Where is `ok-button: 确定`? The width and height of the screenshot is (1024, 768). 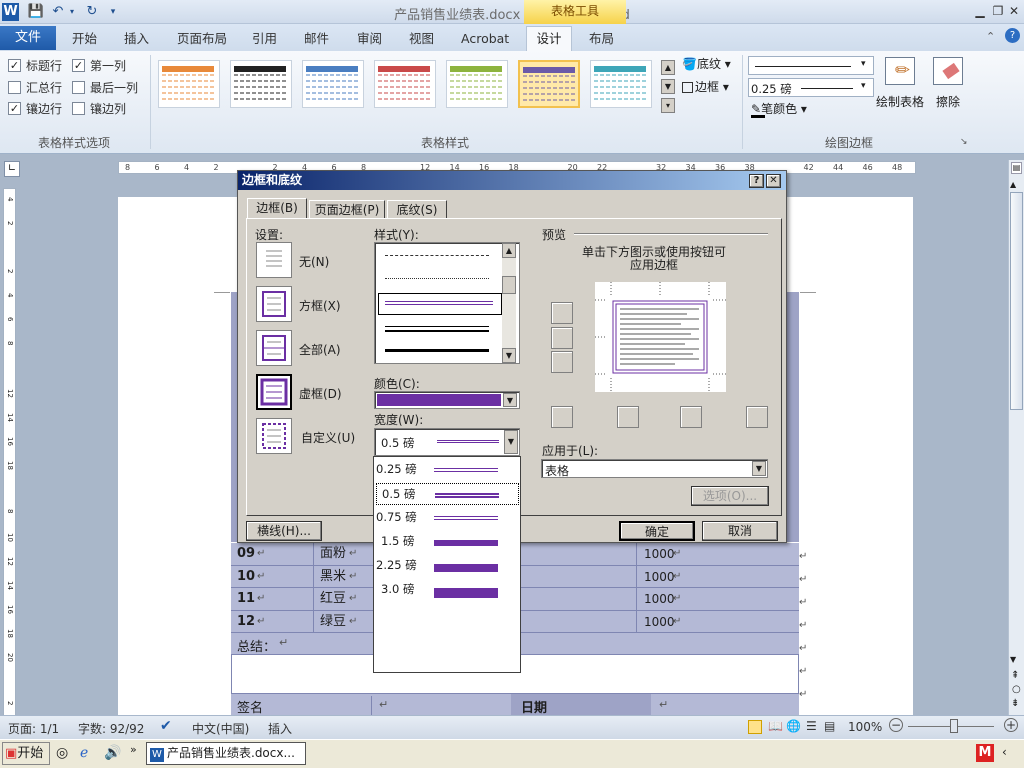 ok-button: 确定 is located at coordinates (657, 531).